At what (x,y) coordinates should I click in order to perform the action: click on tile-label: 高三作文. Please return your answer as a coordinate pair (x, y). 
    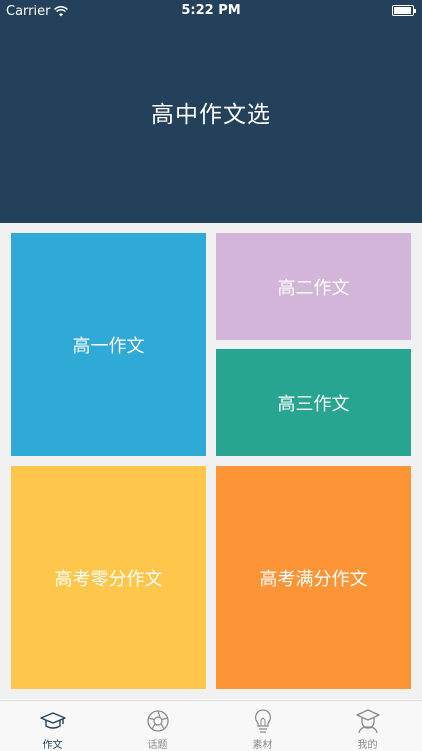
    Looking at the image, I should click on (313, 404).